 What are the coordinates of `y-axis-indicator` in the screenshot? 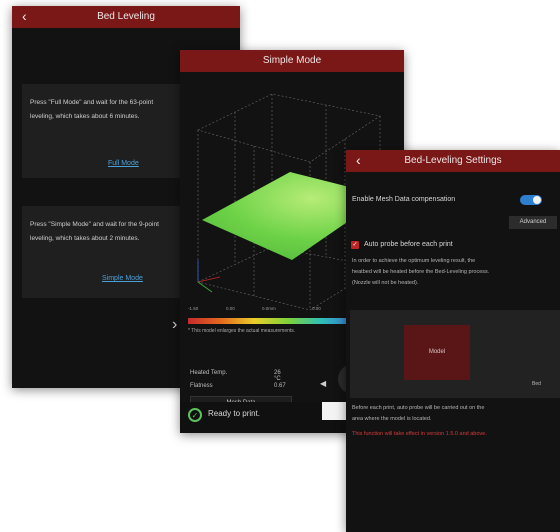 It's located at (205, 287).